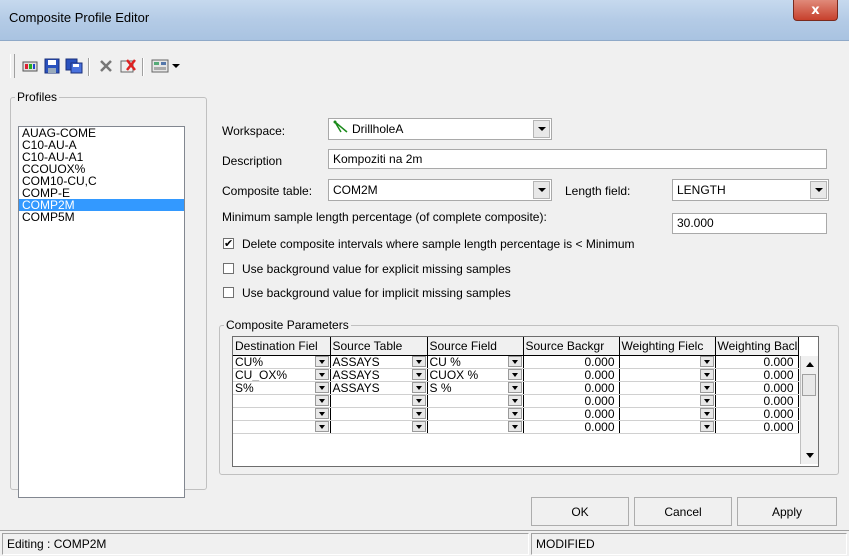 This screenshot has width=849, height=556. Describe the element at coordinates (809, 410) in the screenshot. I see `grid-vertical-scrollbar` at that location.